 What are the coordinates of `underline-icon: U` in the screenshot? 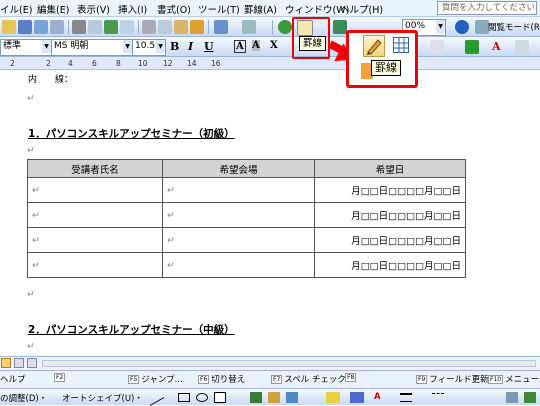 It's located at (209, 46).